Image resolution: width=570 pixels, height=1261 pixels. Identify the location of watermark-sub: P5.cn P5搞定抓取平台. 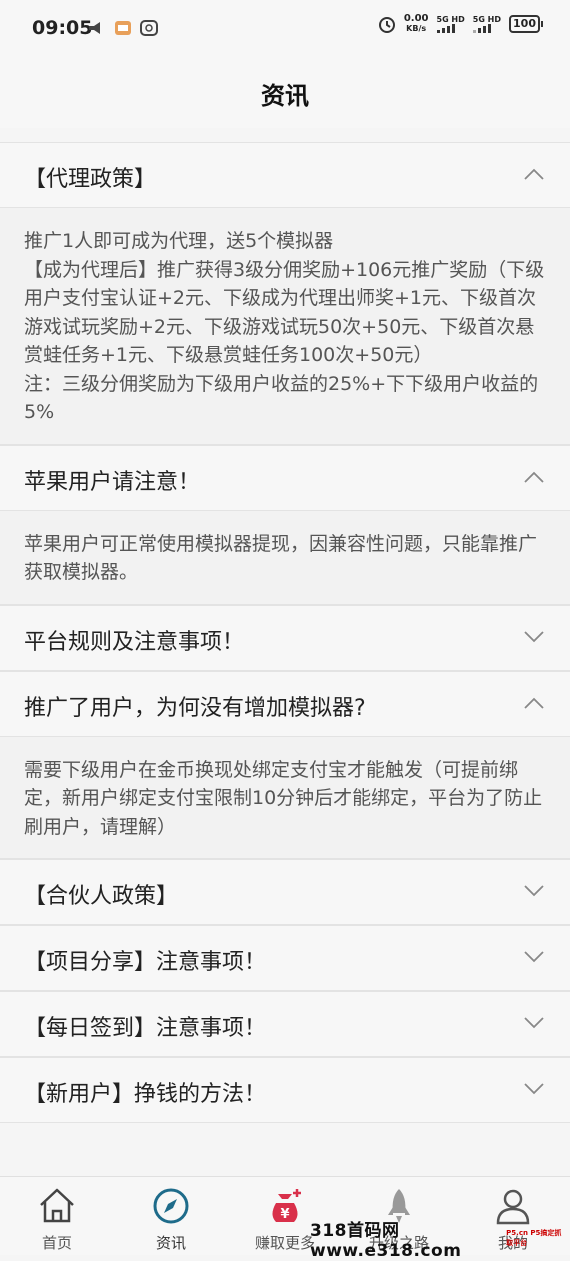
(534, 1238).